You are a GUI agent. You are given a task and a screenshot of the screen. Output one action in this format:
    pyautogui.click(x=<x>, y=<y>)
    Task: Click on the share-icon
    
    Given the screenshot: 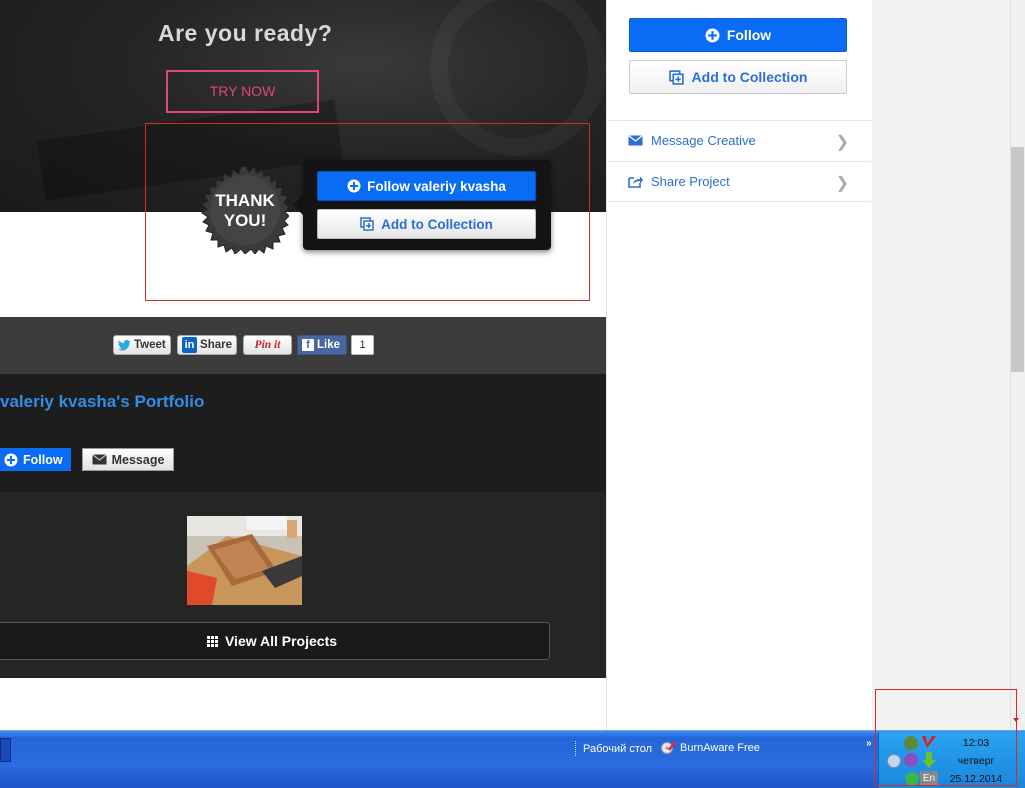 What is the action you would take?
    pyautogui.click(x=635, y=182)
    